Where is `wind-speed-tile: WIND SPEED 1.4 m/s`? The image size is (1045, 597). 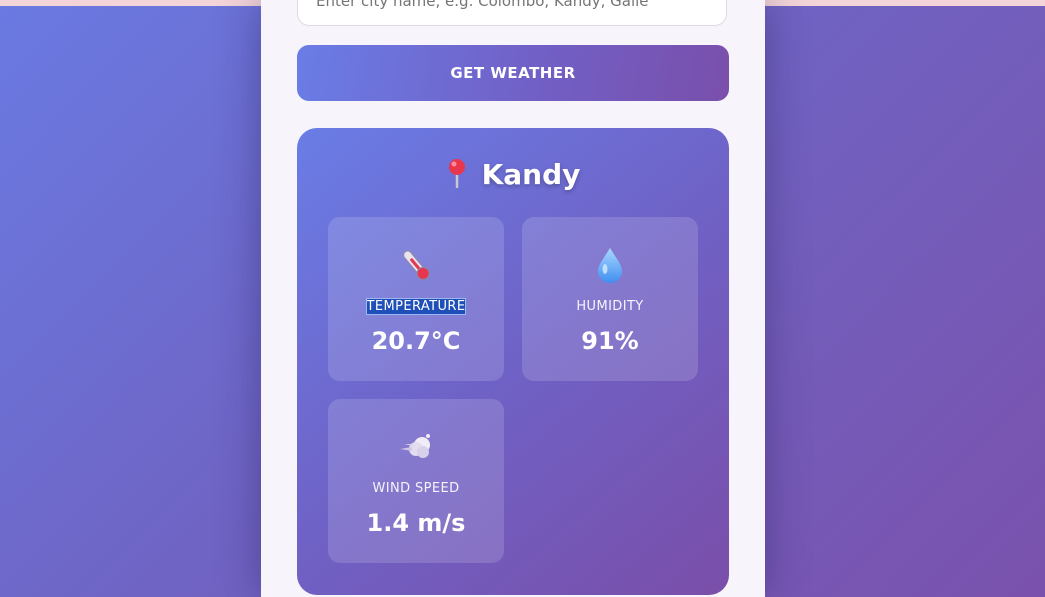 wind-speed-tile: WIND SPEED 1.4 m/s is located at coordinates (416, 481).